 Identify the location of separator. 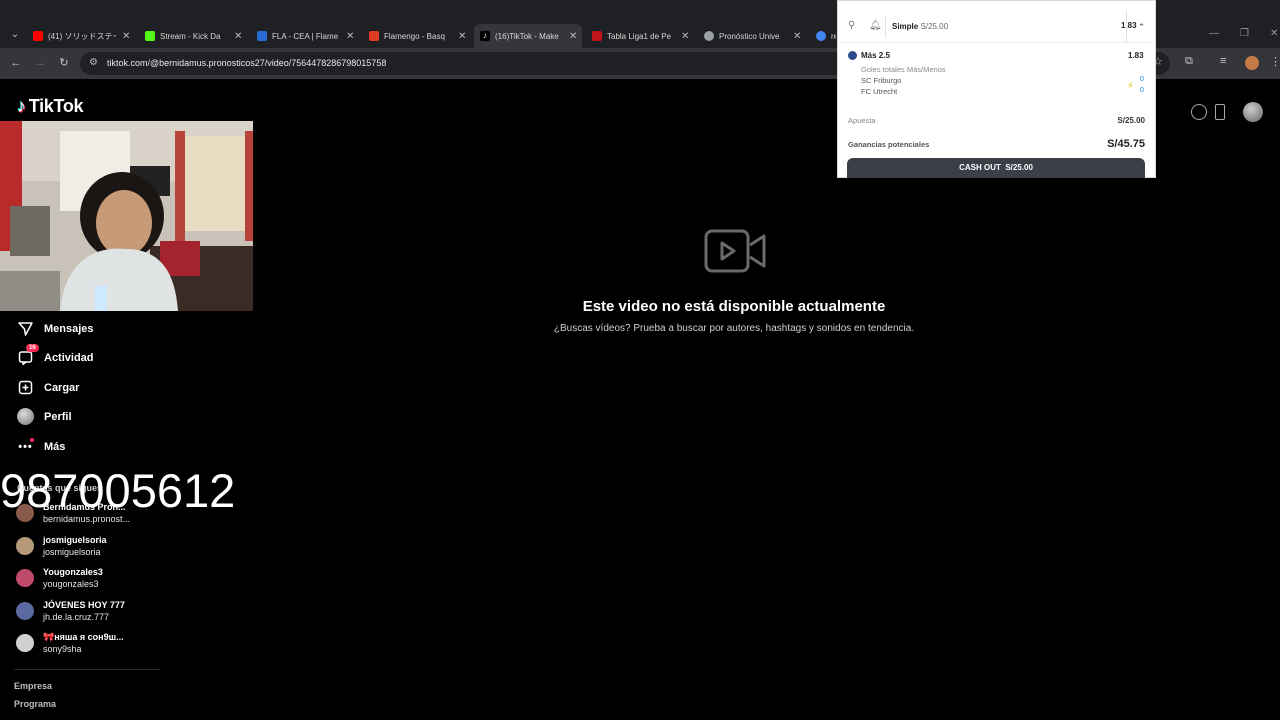
(885, 27).